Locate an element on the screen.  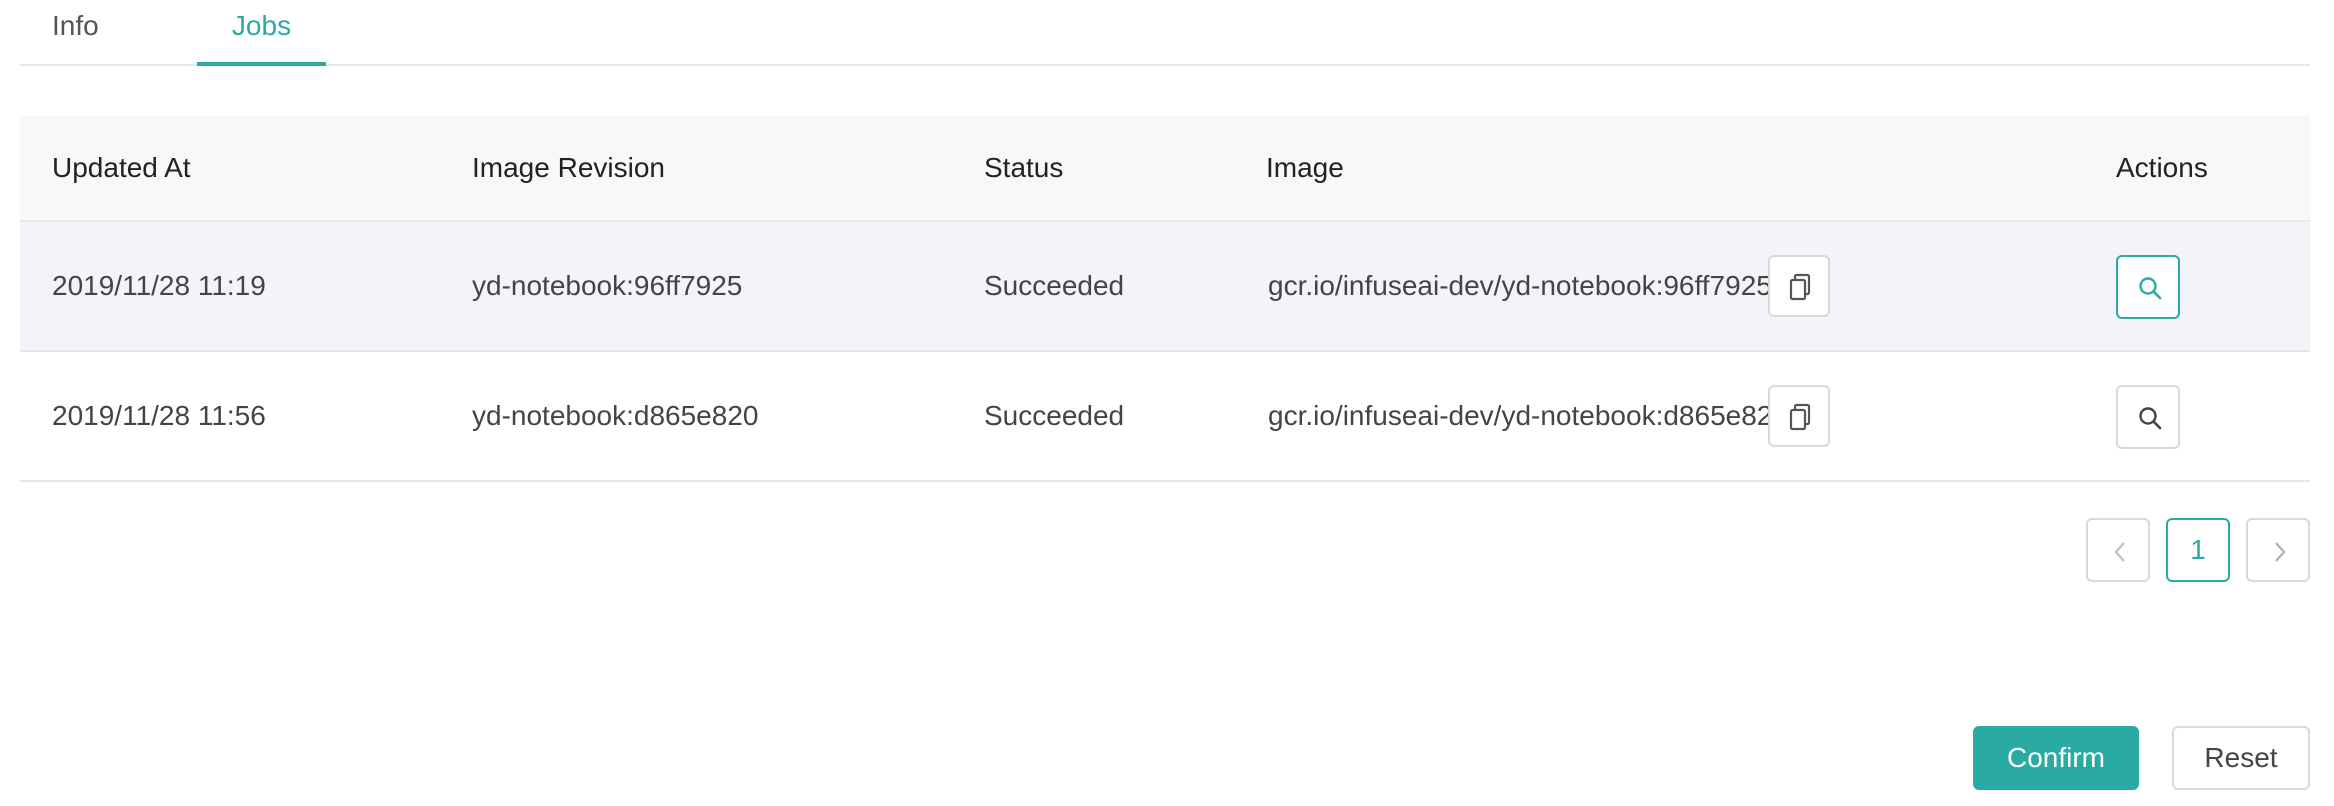
pagination-prev-button is located at coordinates (2118, 550).